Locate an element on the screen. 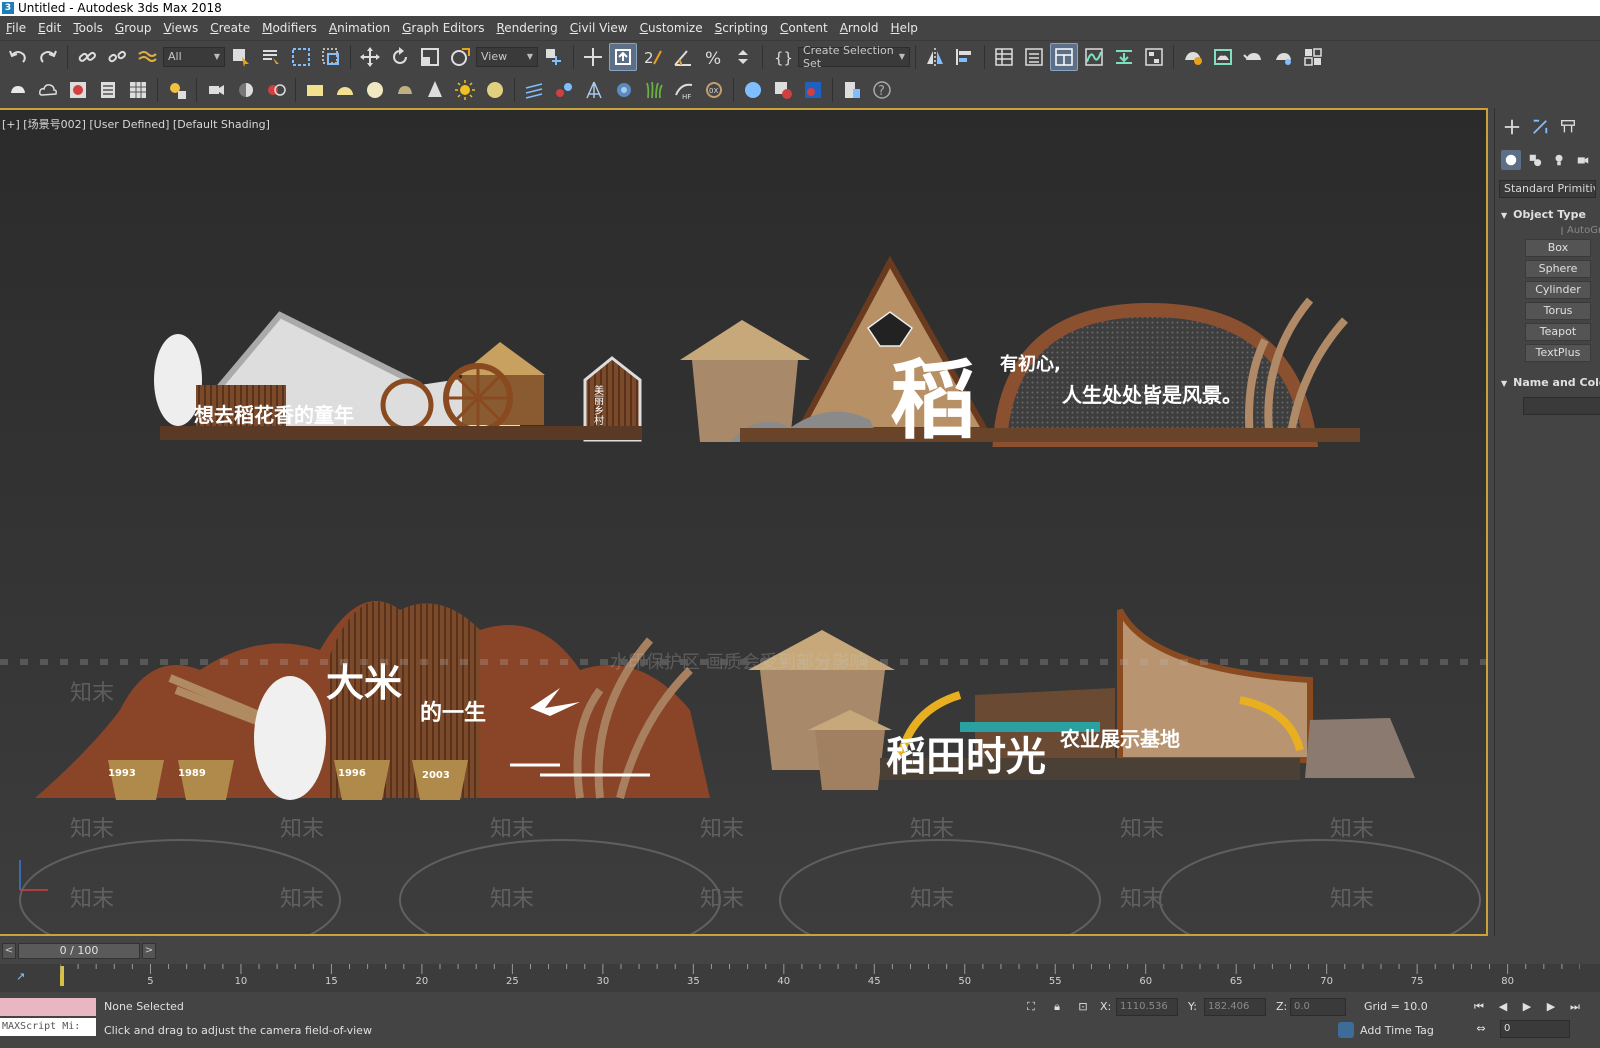 This screenshot has width=1600, height=1048. rendered-frame-window-button is located at coordinates (1223, 57).